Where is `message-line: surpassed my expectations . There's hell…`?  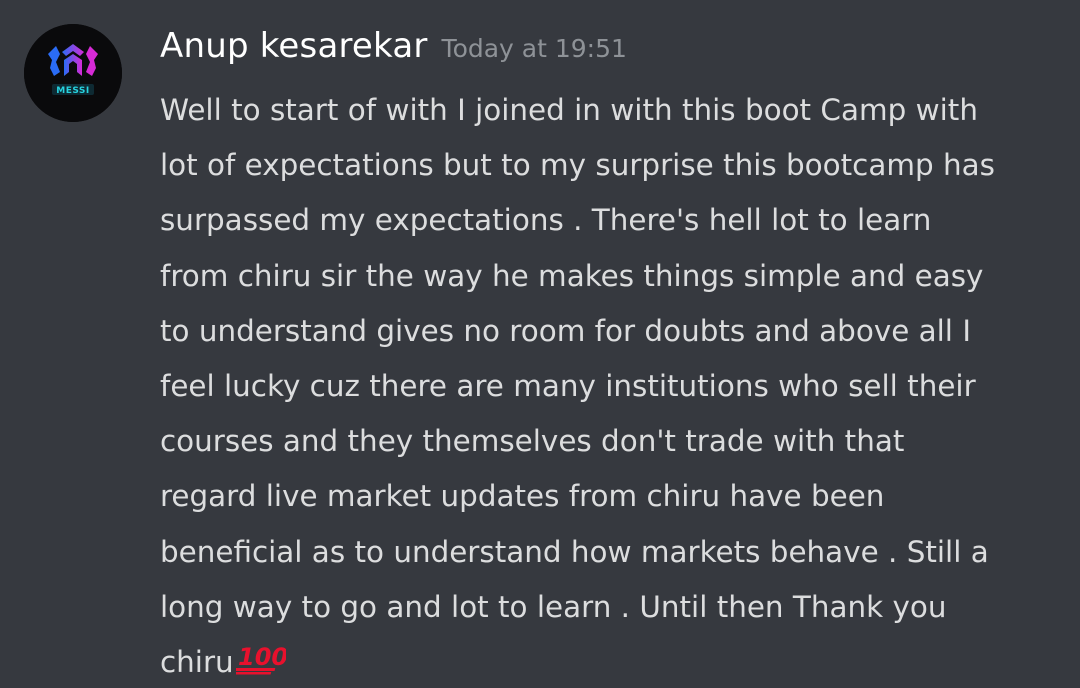 message-line: surpassed my expectations . There's hell… is located at coordinates (546, 220).